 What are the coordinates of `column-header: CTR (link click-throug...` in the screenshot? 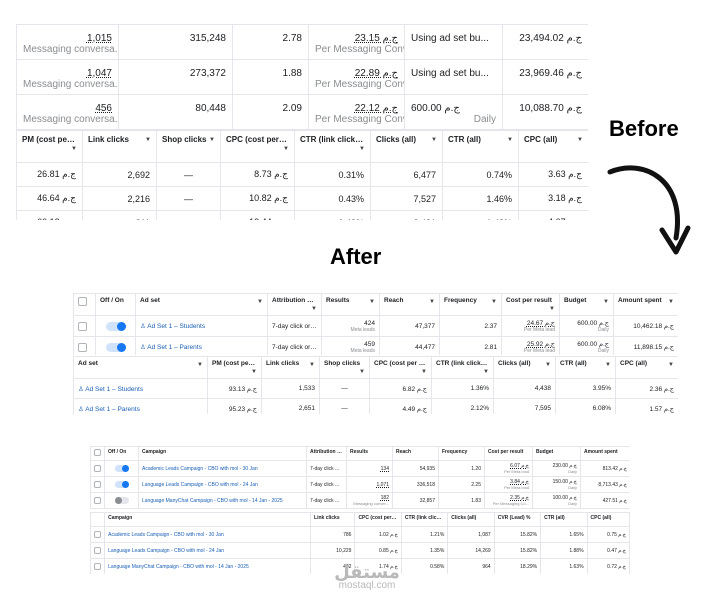 It's located at (424, 519).